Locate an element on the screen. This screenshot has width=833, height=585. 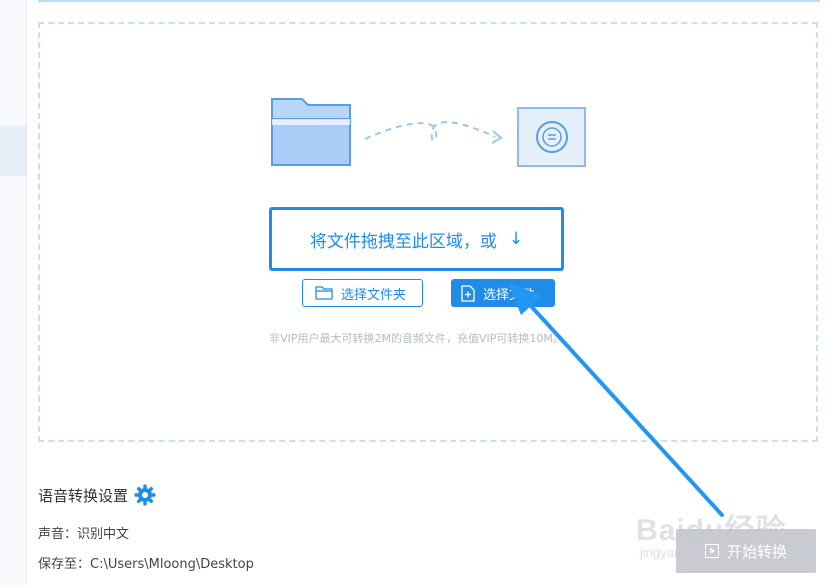
settings-title-text: 语音转换设置 is located at coordinates (83, 495).